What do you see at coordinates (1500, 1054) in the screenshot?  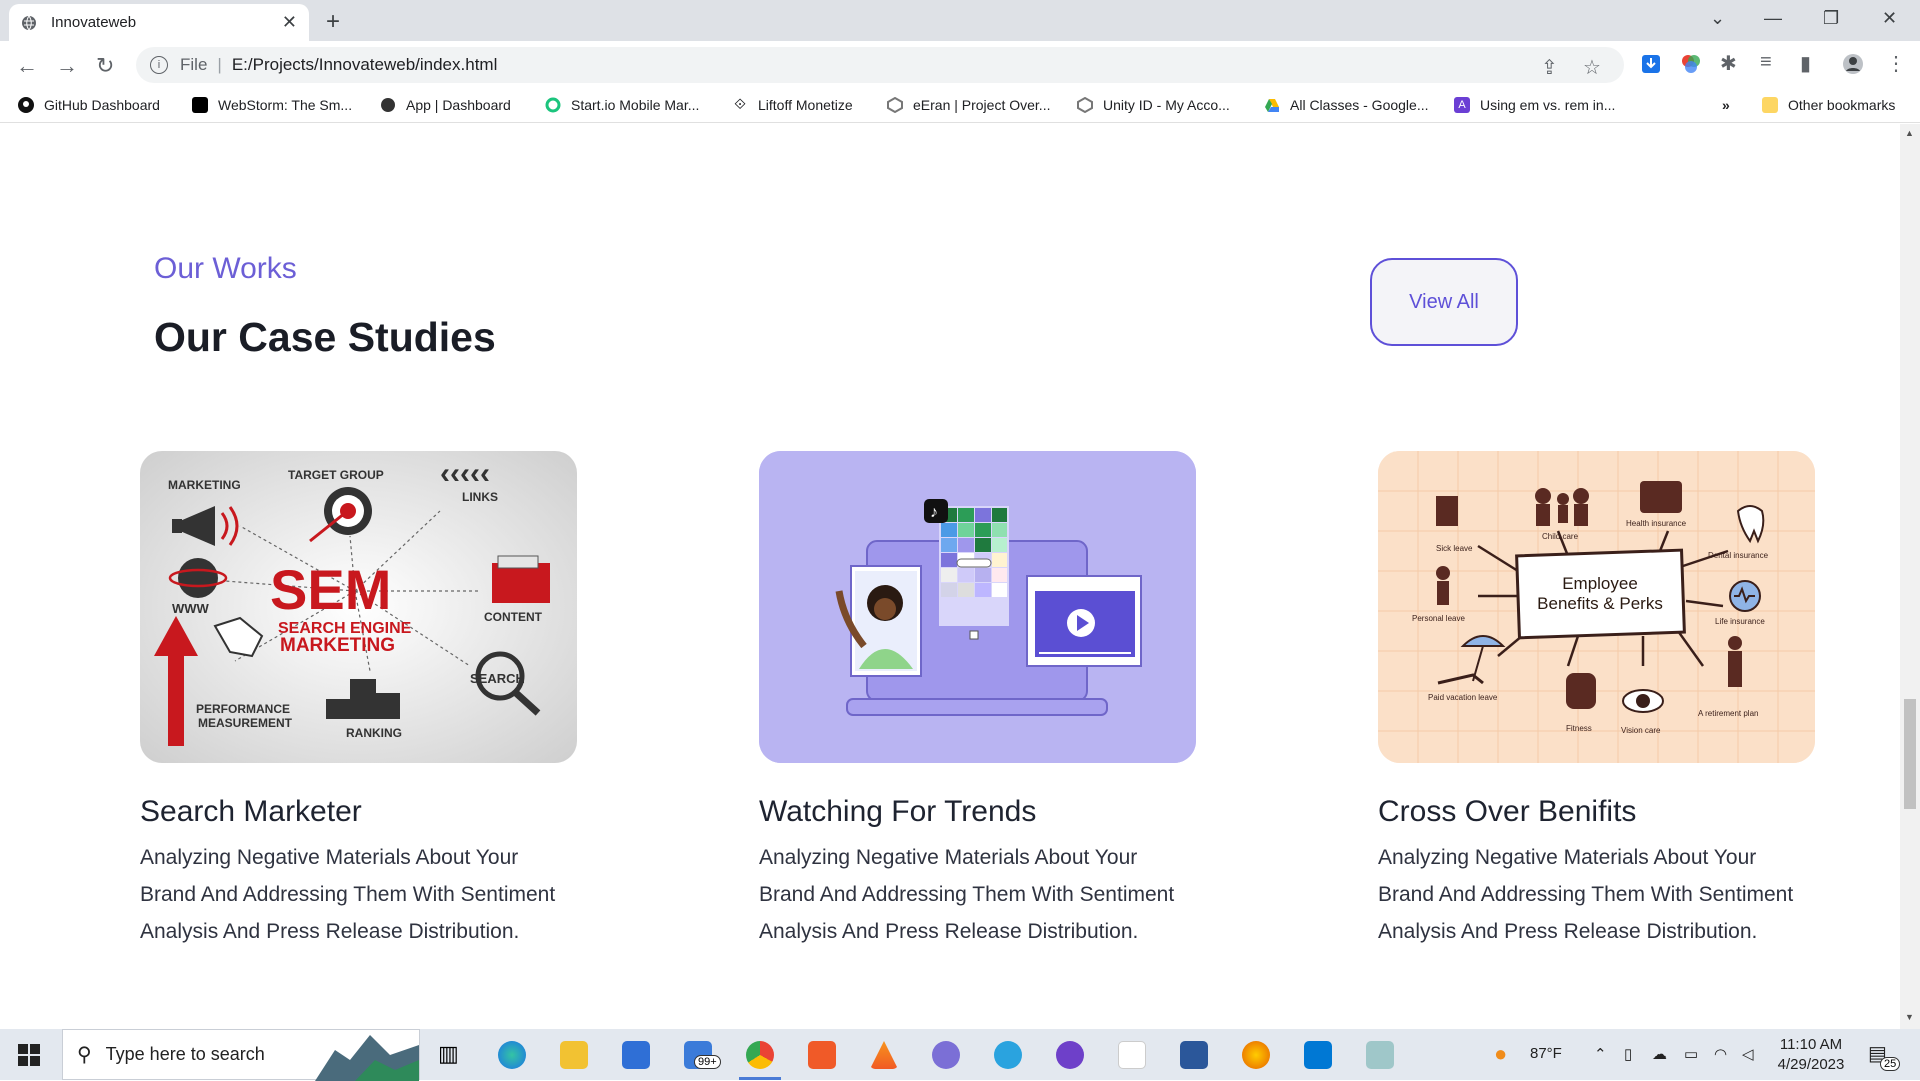 I see `weather-icon: ●` at bounding box center [1500, 1054].